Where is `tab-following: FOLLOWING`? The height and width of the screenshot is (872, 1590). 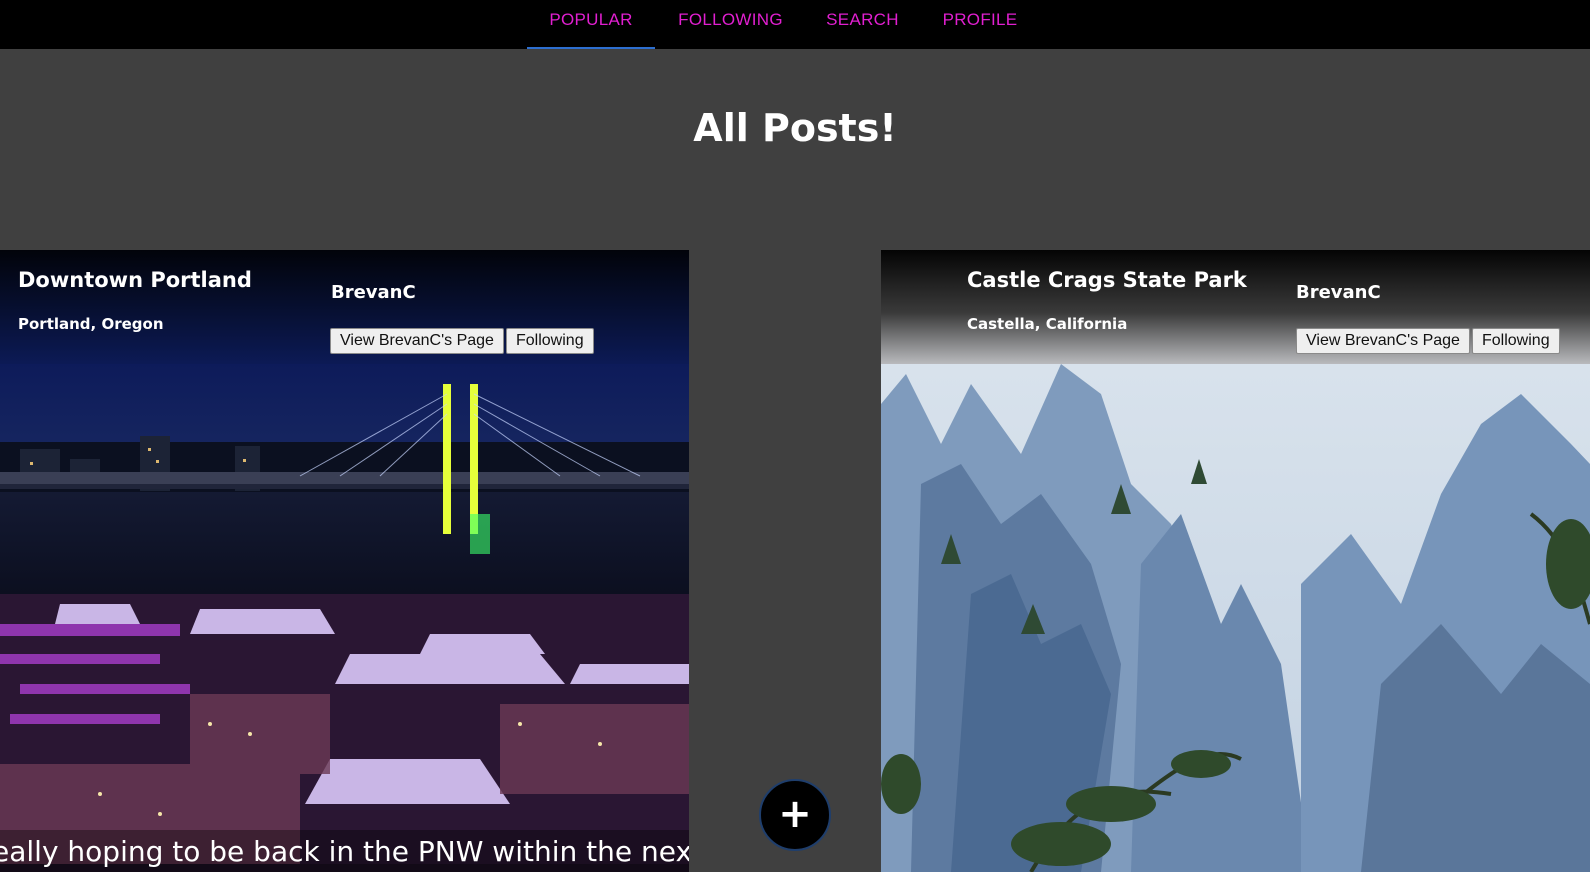 tab-following: FOLLOWING is located at coordinates (730, 23).